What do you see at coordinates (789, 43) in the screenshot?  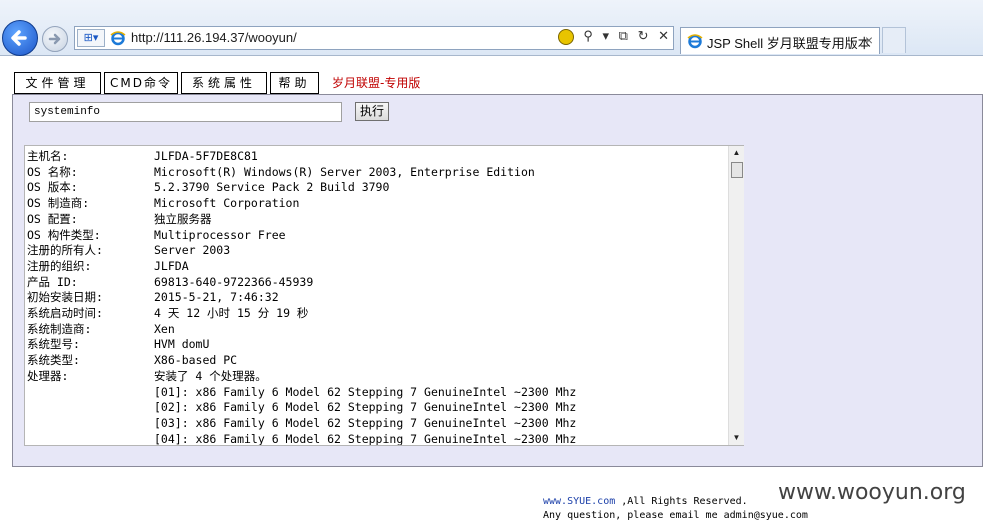 I see `tab-title: JSP Shell 岁月联盟专用版本` at bounding box center [789, 43].